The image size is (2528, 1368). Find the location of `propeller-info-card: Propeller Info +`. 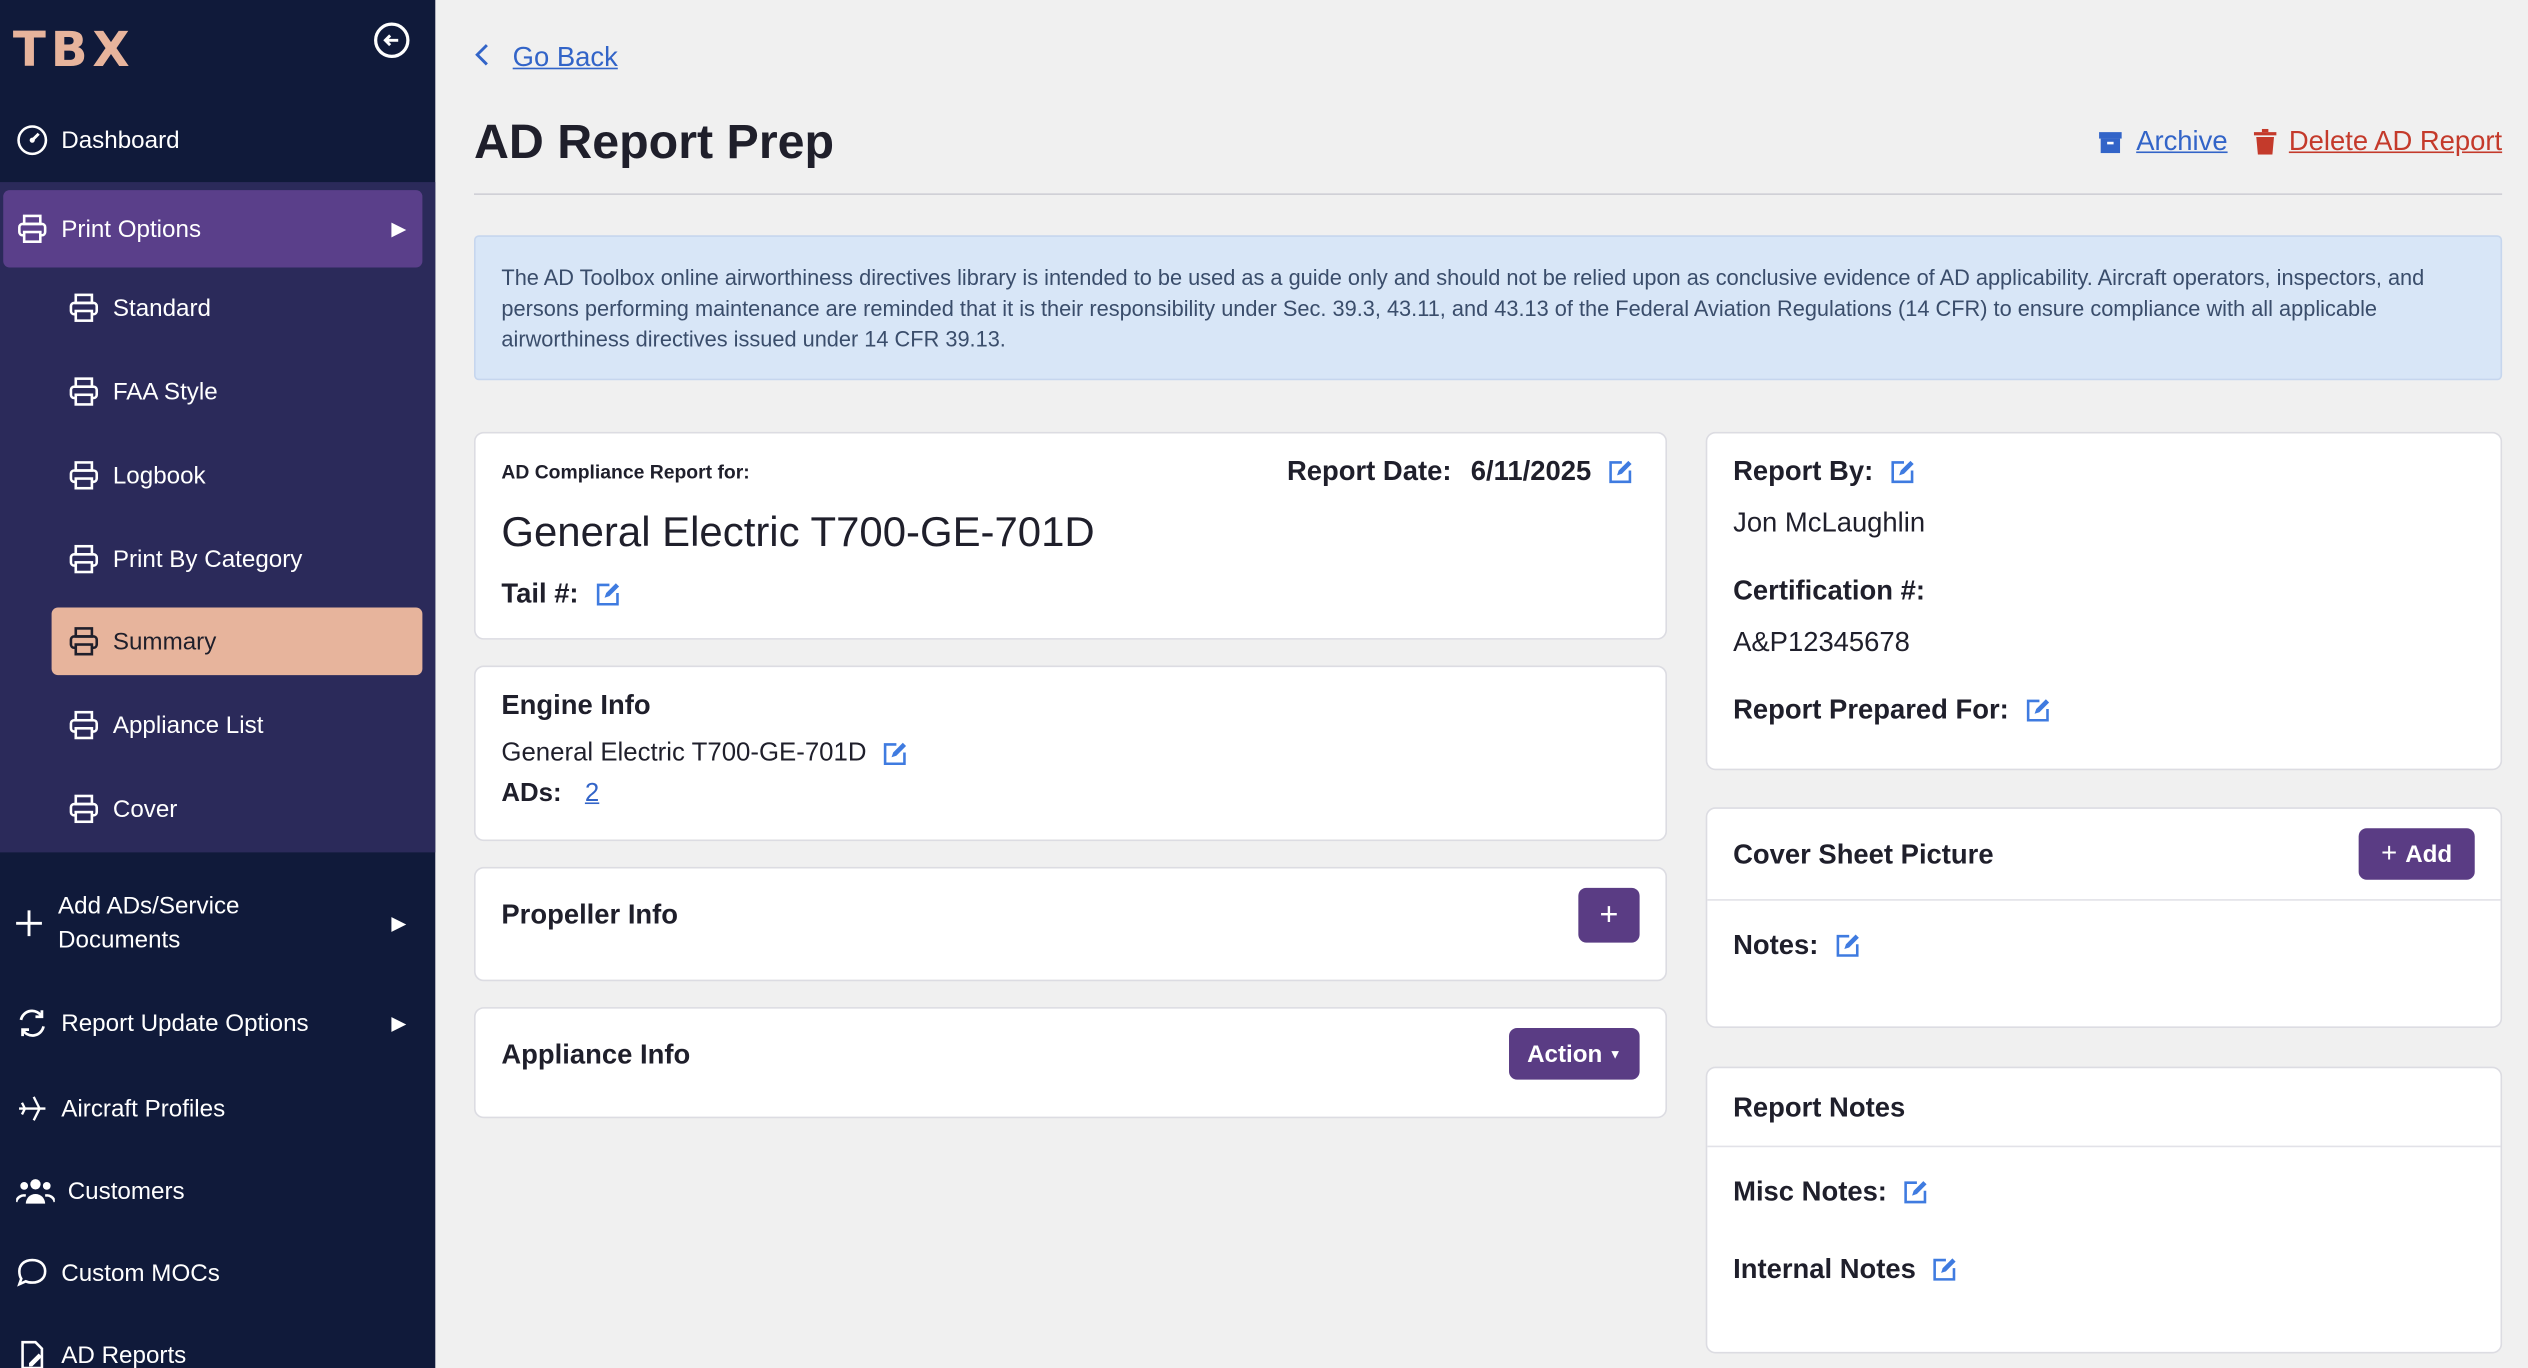

propeller-info-card: Propeller Info + is located at coordinates (1070, 924).